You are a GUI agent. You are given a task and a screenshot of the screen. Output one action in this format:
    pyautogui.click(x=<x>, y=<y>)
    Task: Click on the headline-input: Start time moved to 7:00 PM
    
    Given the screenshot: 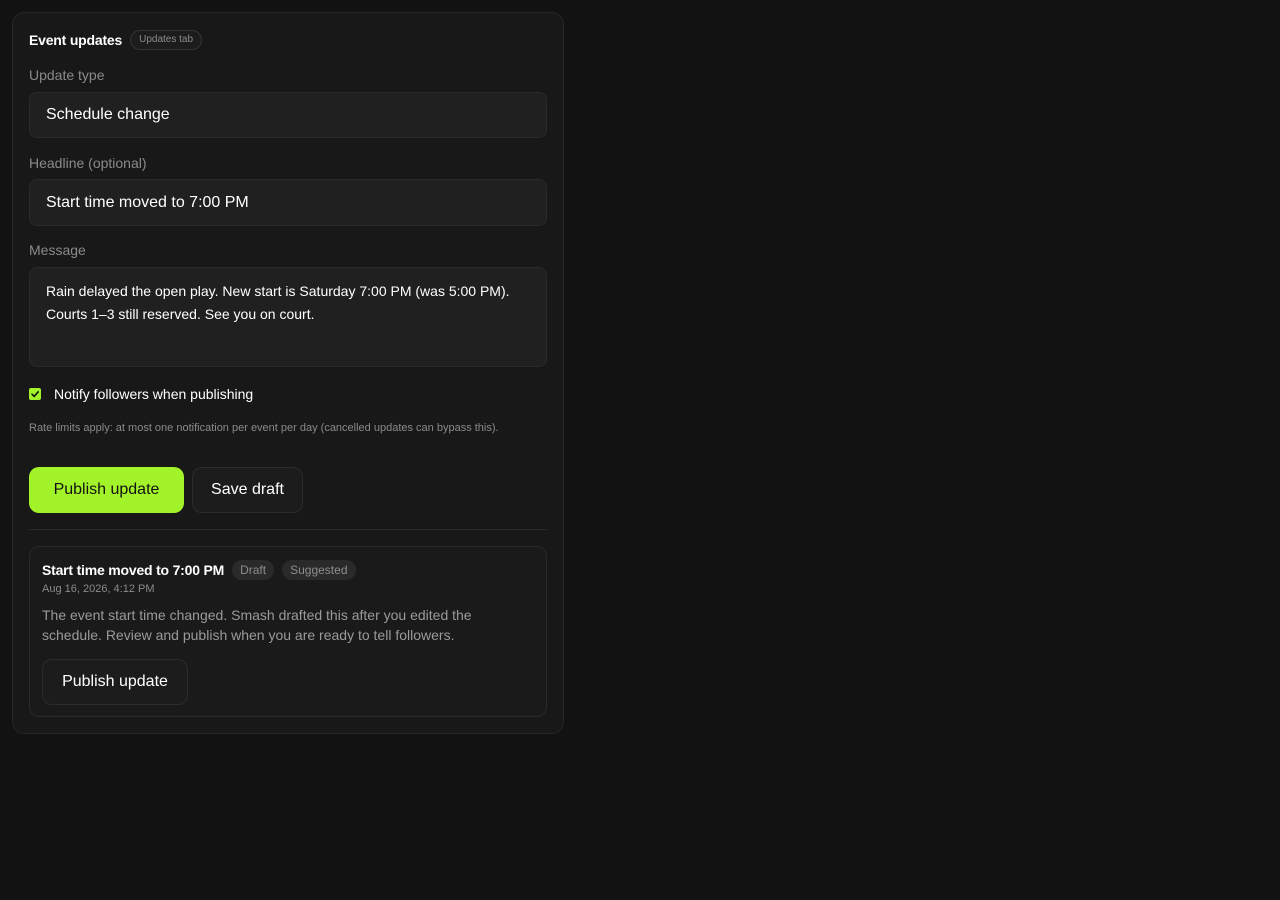 What is the action you would take?
    pyautogui.click(x=288, y=202)
    